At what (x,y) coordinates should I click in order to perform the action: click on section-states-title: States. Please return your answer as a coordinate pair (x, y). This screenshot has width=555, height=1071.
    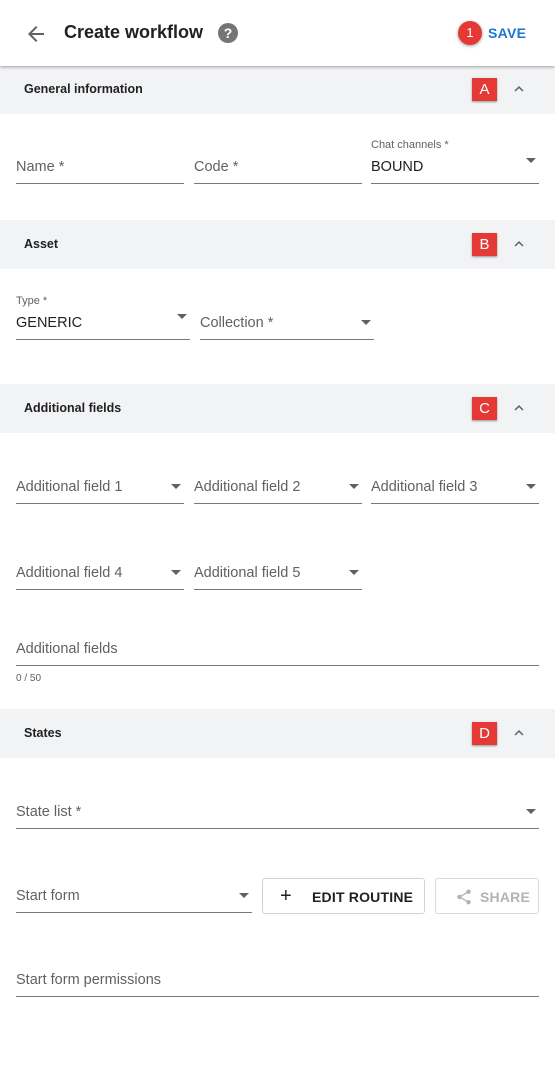
    Looking at the image, I should click on (43, 733).